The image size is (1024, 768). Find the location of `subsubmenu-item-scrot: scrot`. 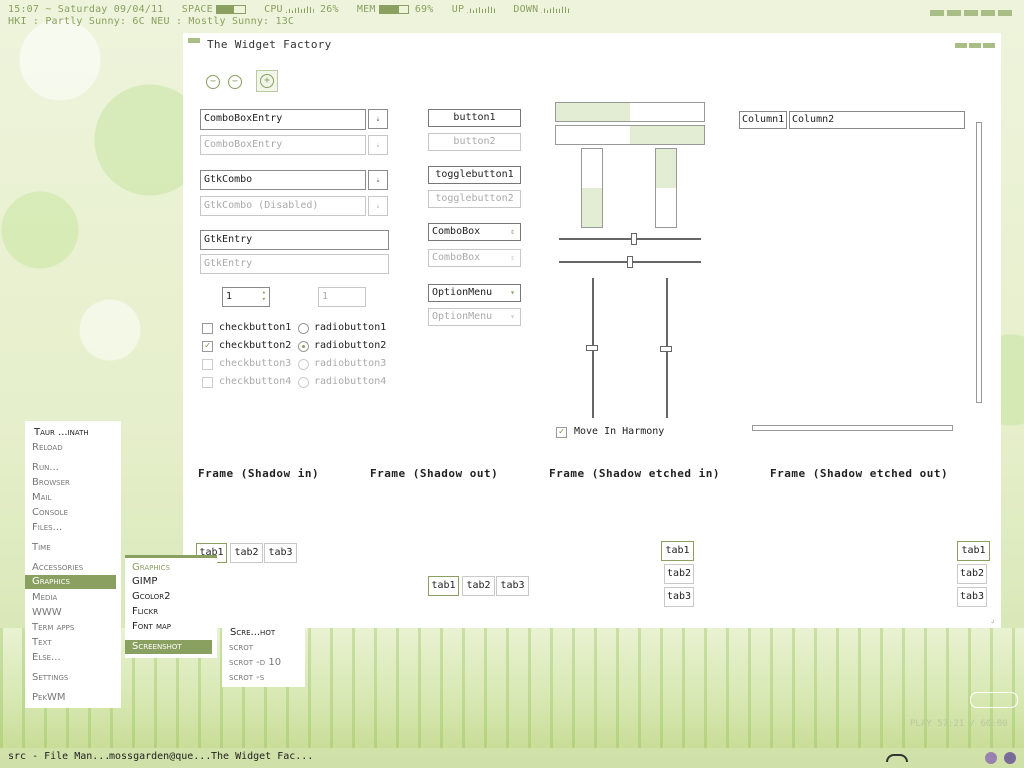

subsubmenu-item-scrot: scrot is located at coordinates (241, 647).